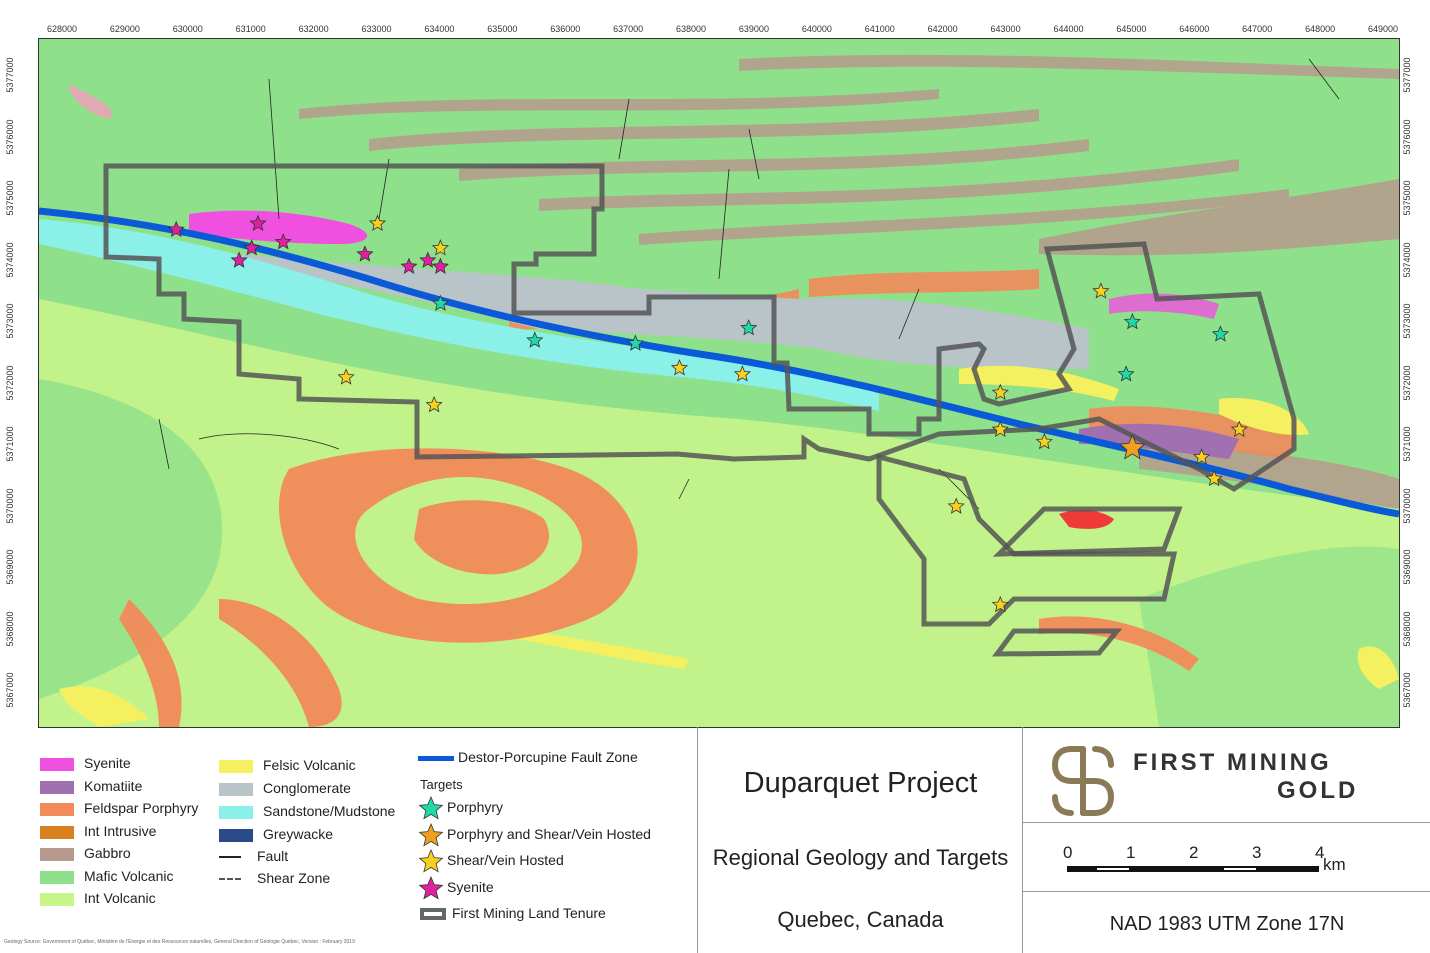 The image size is (1430, 953). I want to click on x-tick-label: 629000, so click(124, 29).